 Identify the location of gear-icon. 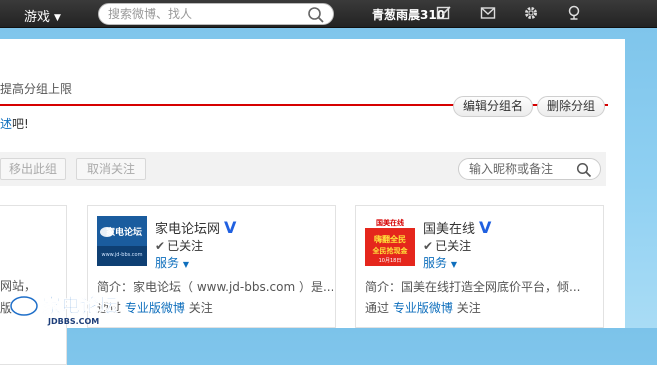
(531, 13).